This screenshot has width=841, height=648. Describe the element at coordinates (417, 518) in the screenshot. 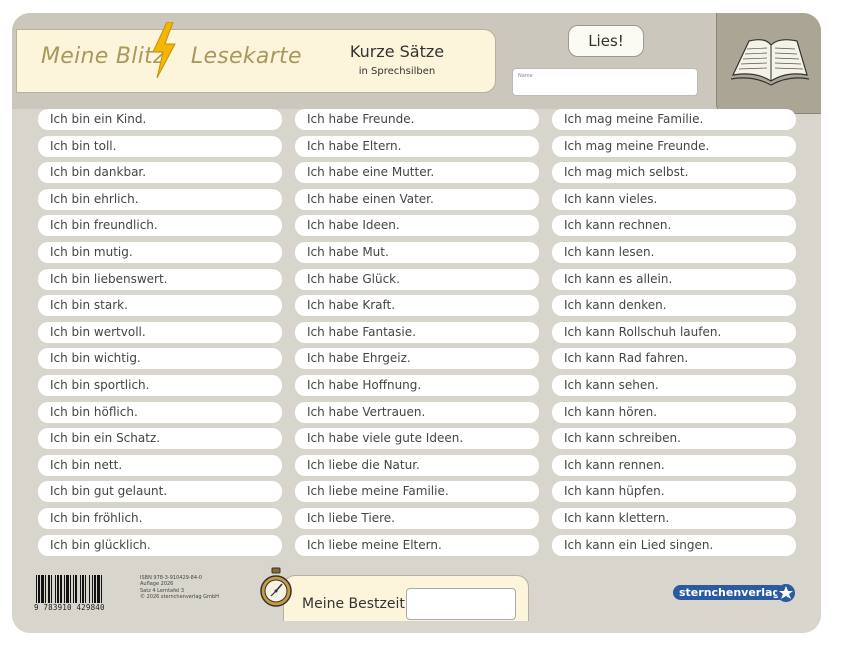

I see `sentence-row: Ich liebe Tiere.` at that location.